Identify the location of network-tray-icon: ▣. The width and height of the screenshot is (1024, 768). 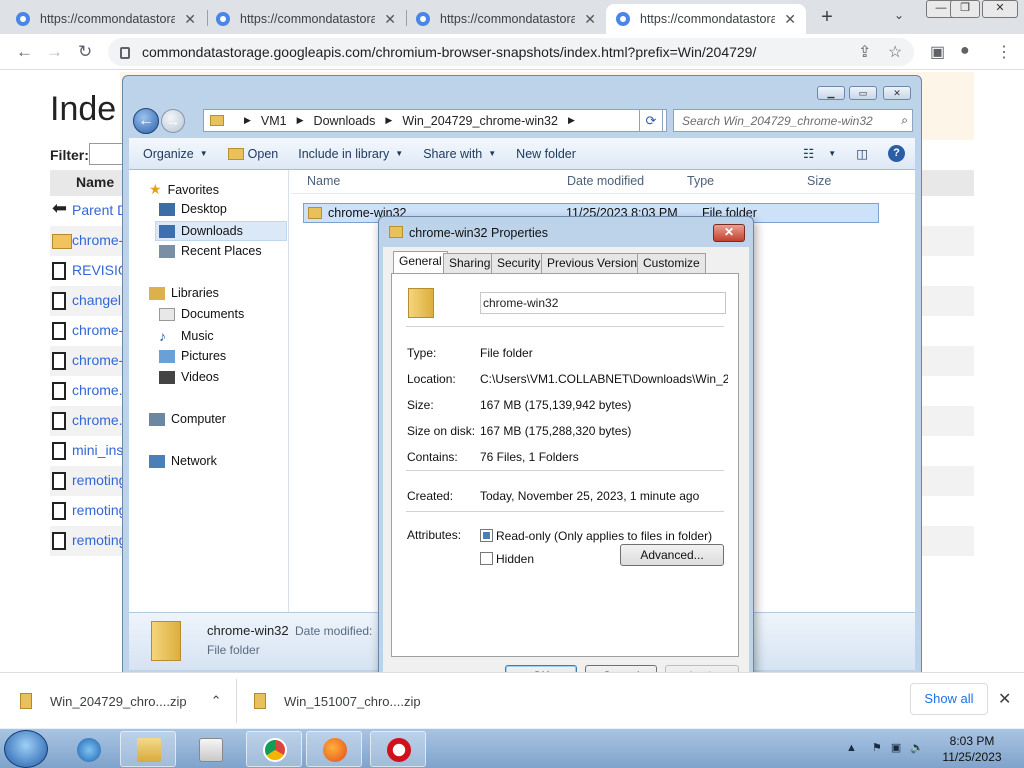
(896, 748).